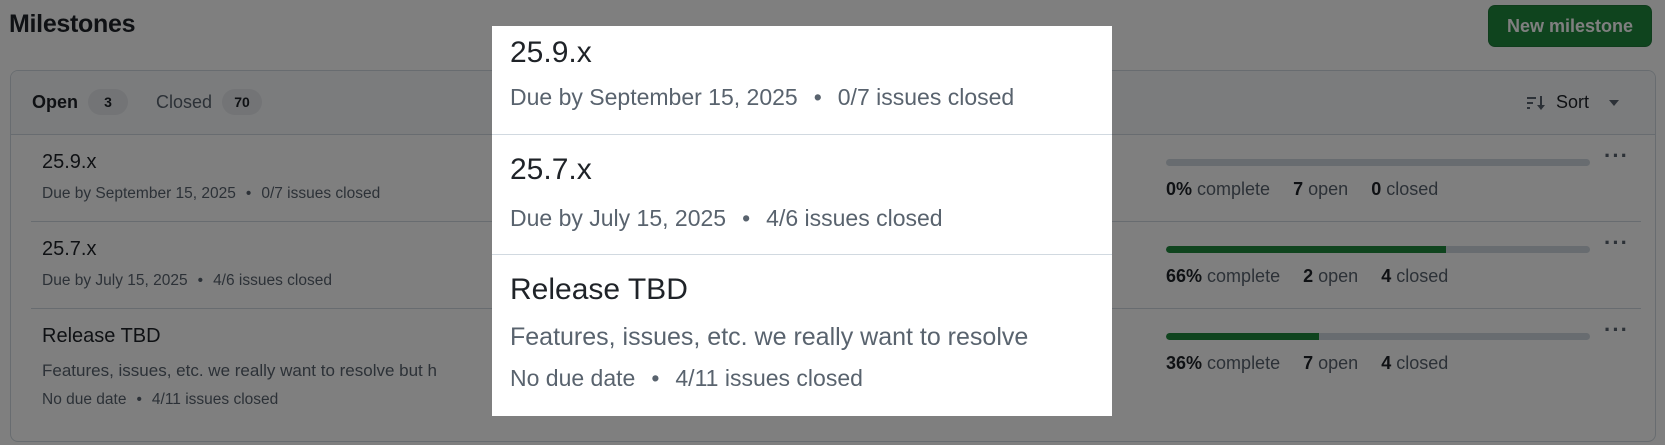  I want to click on zoom-milestone-title: 25.7.x, so click(551, 169).